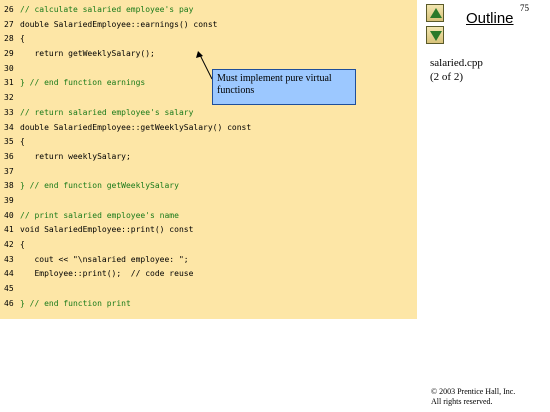 The height and width of the screenshot is (412, 550). I want to click on code-line: 41 void SalariedEmployee::print() const, so click(127, 230).